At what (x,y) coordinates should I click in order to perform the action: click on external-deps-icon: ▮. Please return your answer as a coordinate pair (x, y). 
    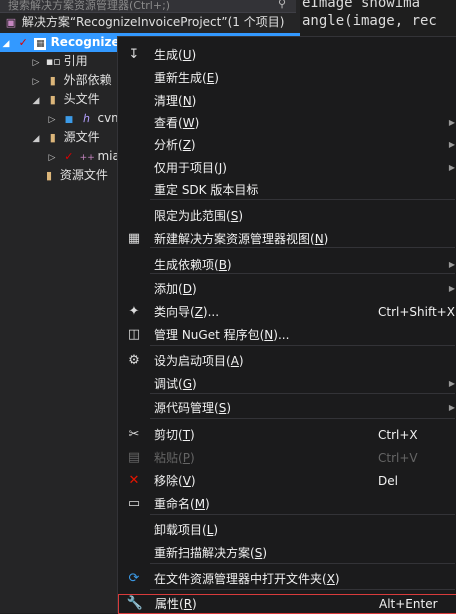
    Looking at the image, I should click on (52, 80).